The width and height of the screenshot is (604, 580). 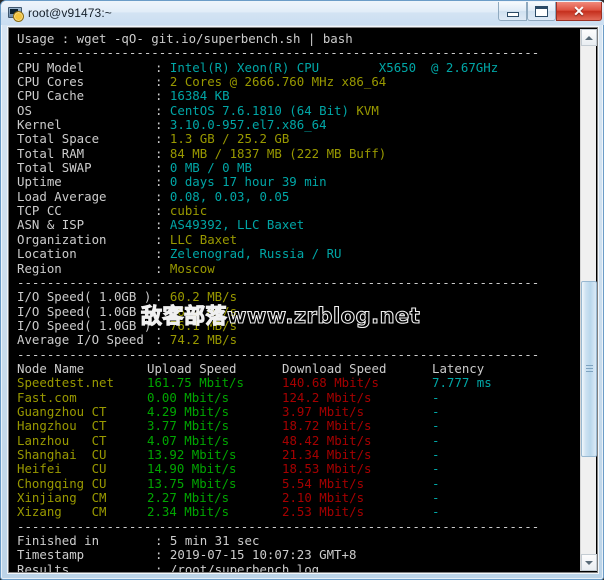 What do you see at coordinates (203, 340) in the screenshot?
I see `io-value: 74.2 MB/s` at bounding box center [203, 340].